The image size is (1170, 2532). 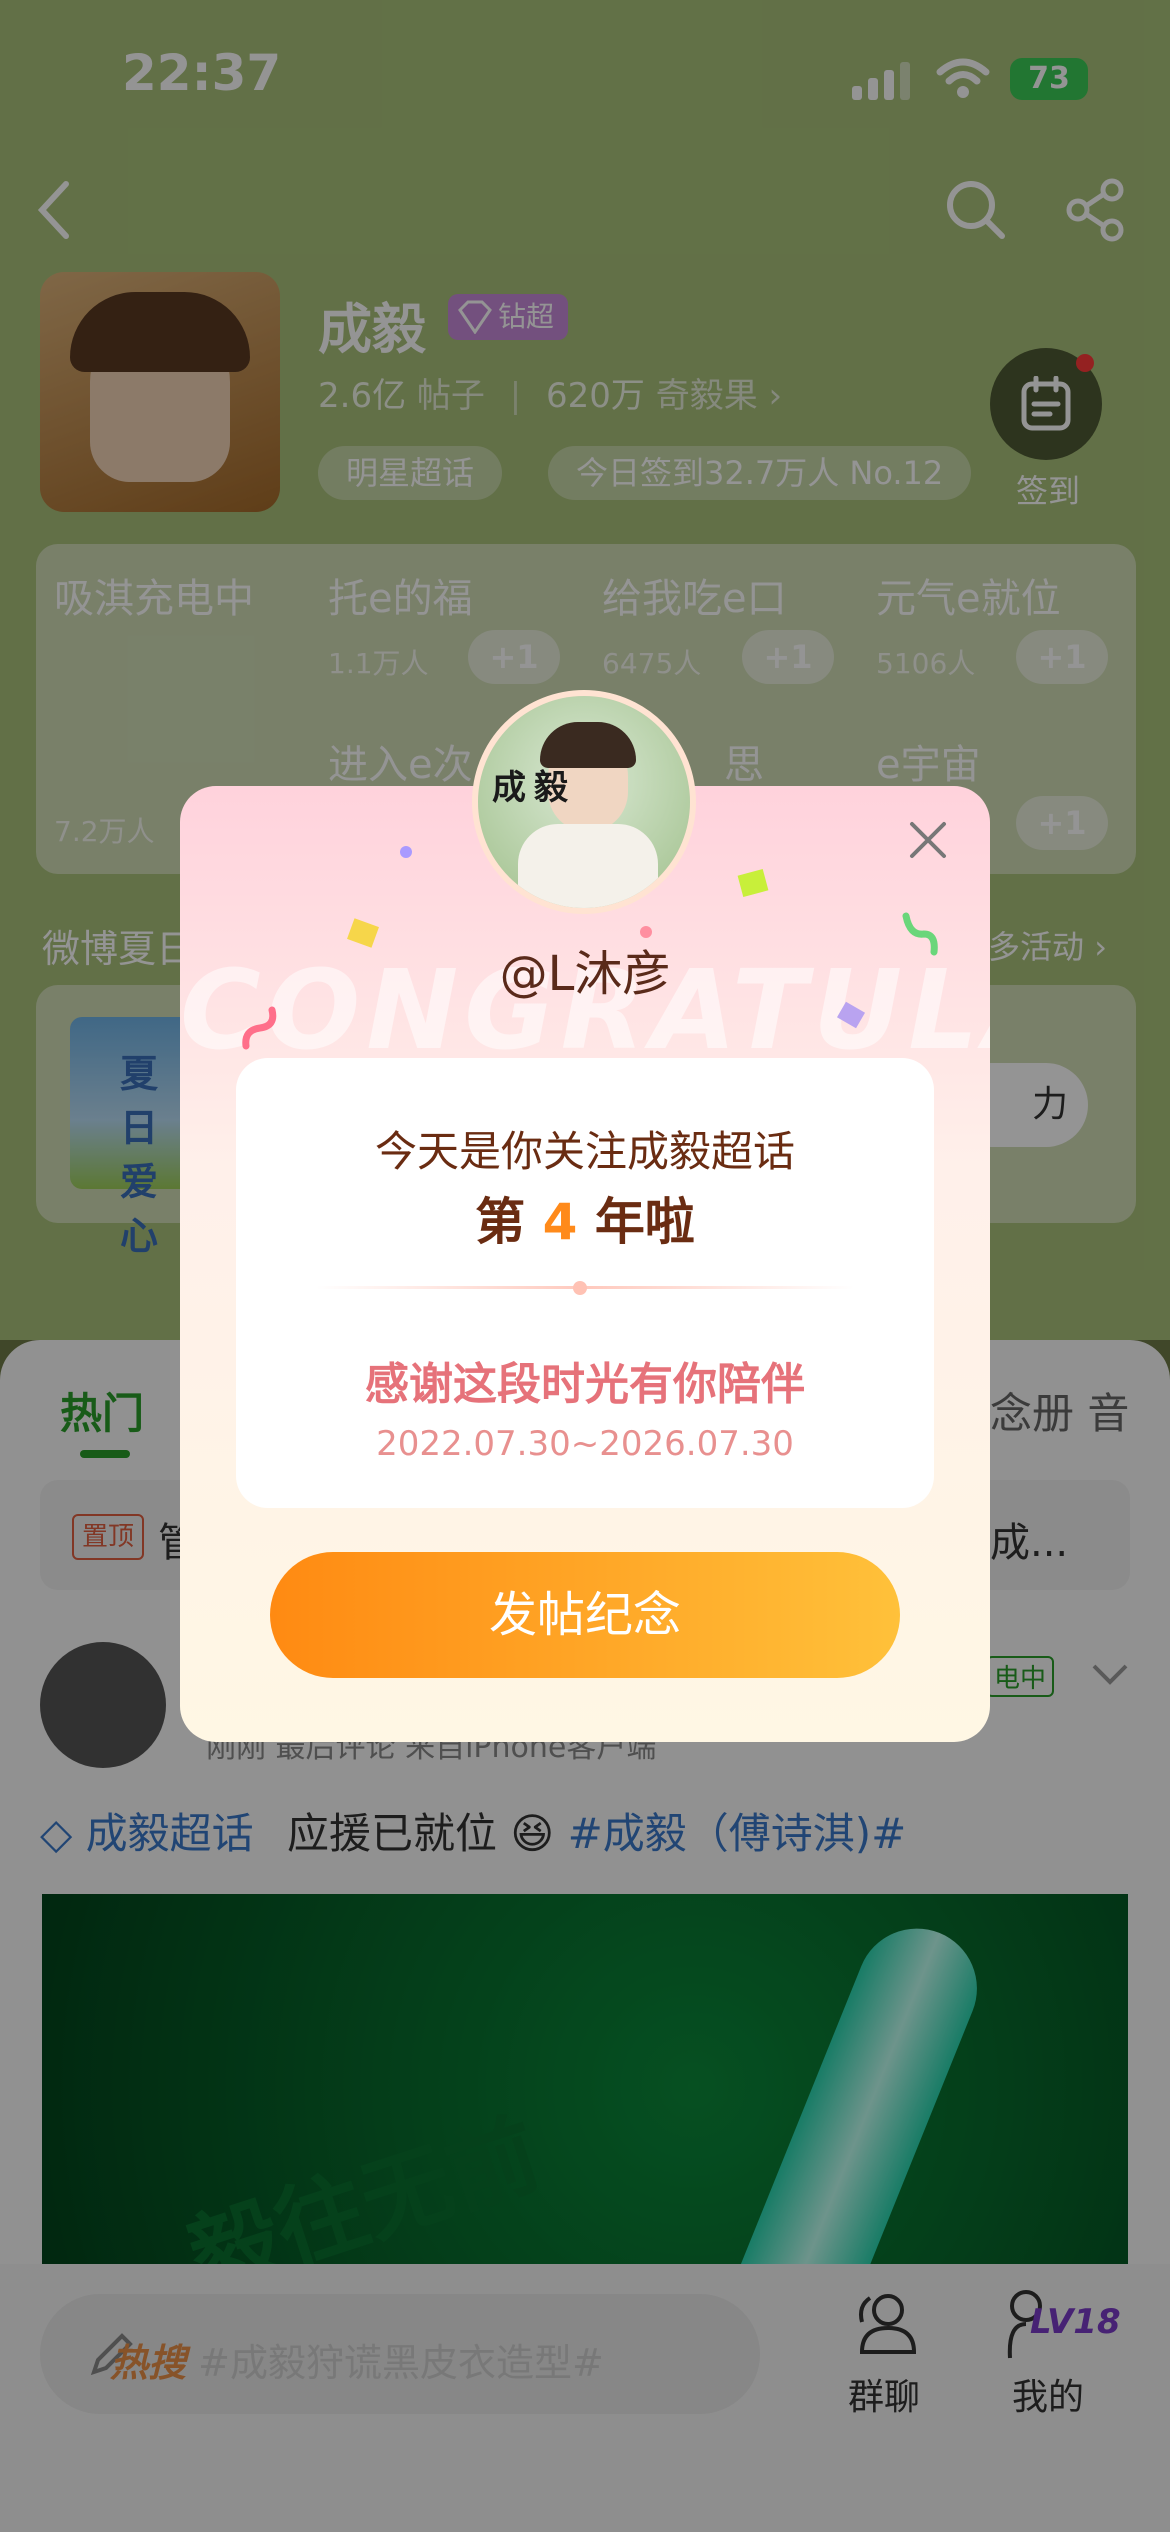 I want to click on avatar-calligraphy: 成毅, so click(x=534, y=788).